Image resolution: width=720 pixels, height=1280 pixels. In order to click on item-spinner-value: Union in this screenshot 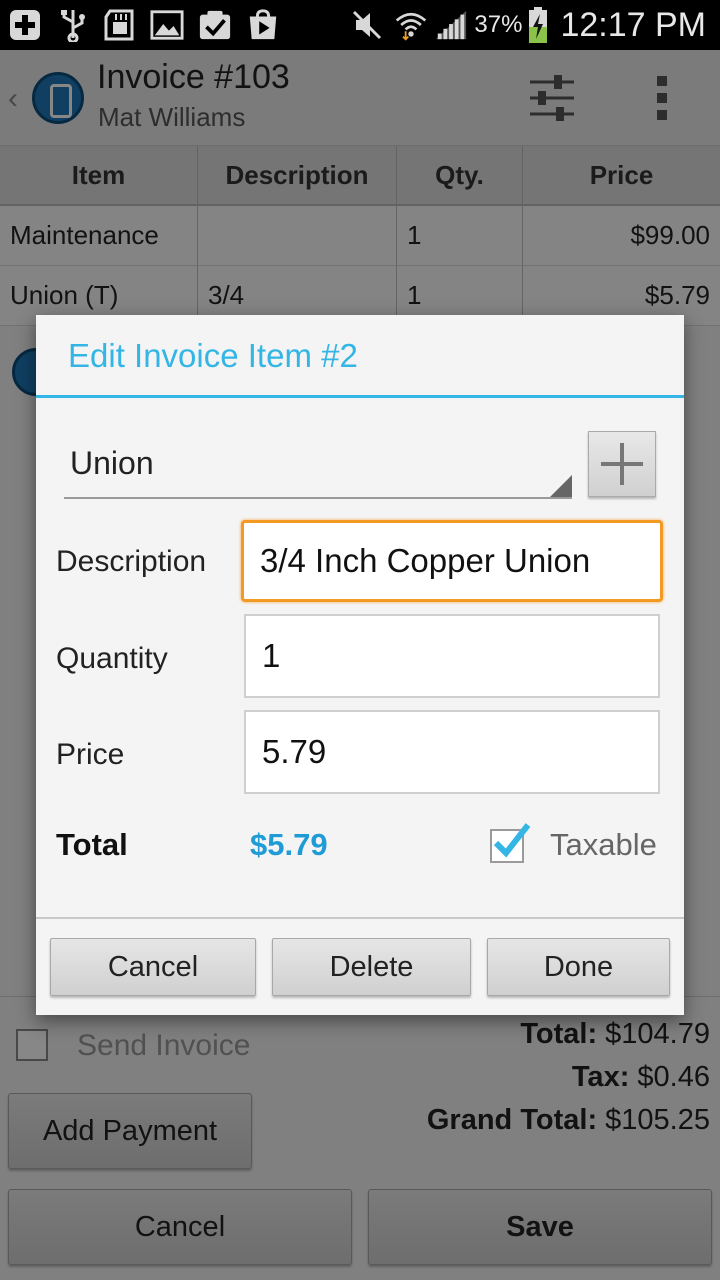, I will do `click(112, 463)`.